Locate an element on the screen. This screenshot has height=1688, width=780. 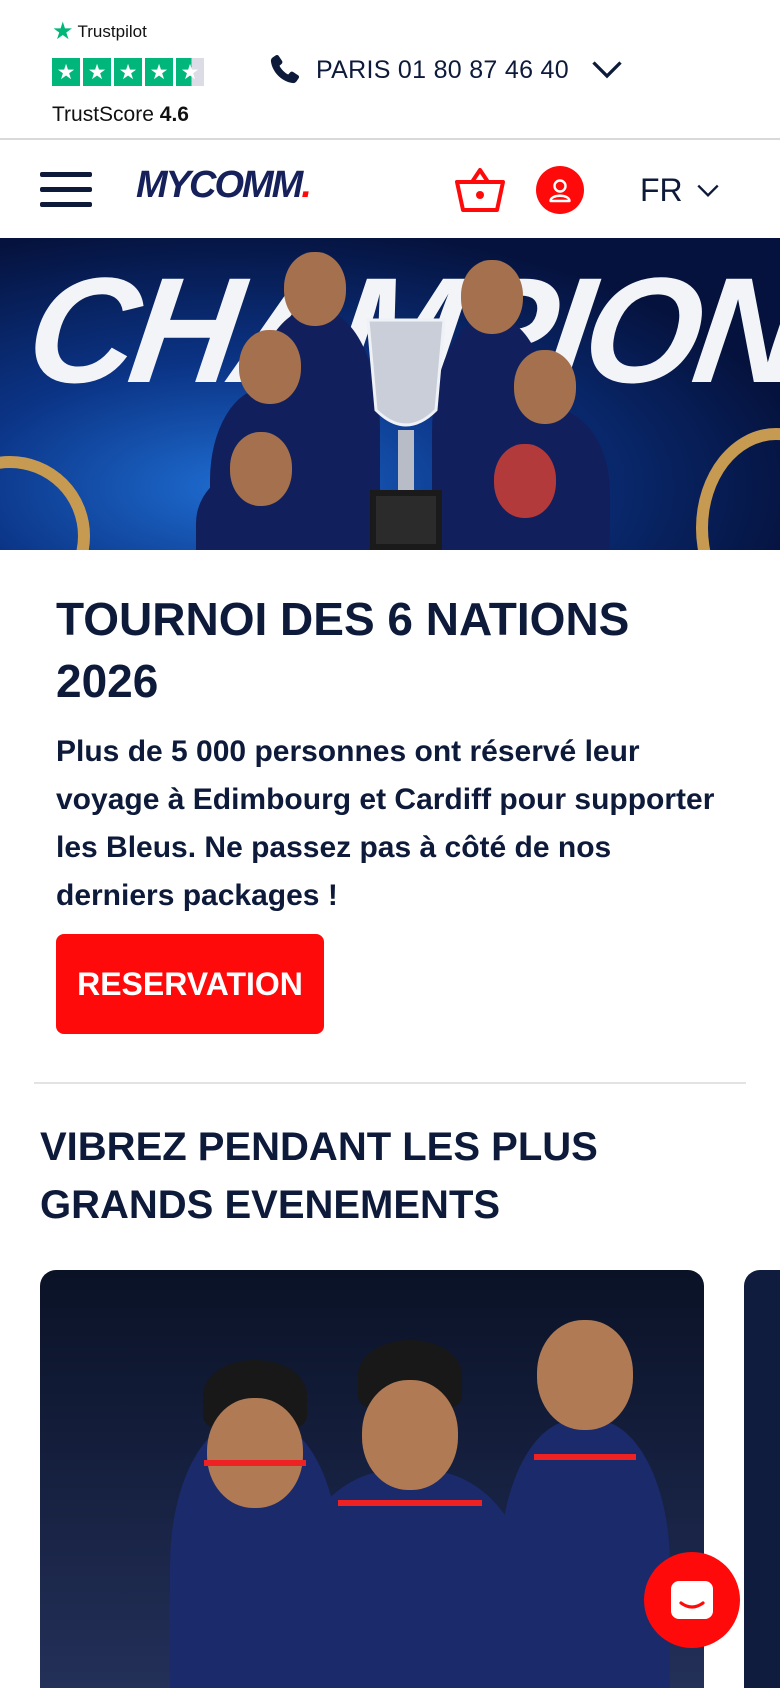
language-selector: FR is located at coordinates (680, 190).